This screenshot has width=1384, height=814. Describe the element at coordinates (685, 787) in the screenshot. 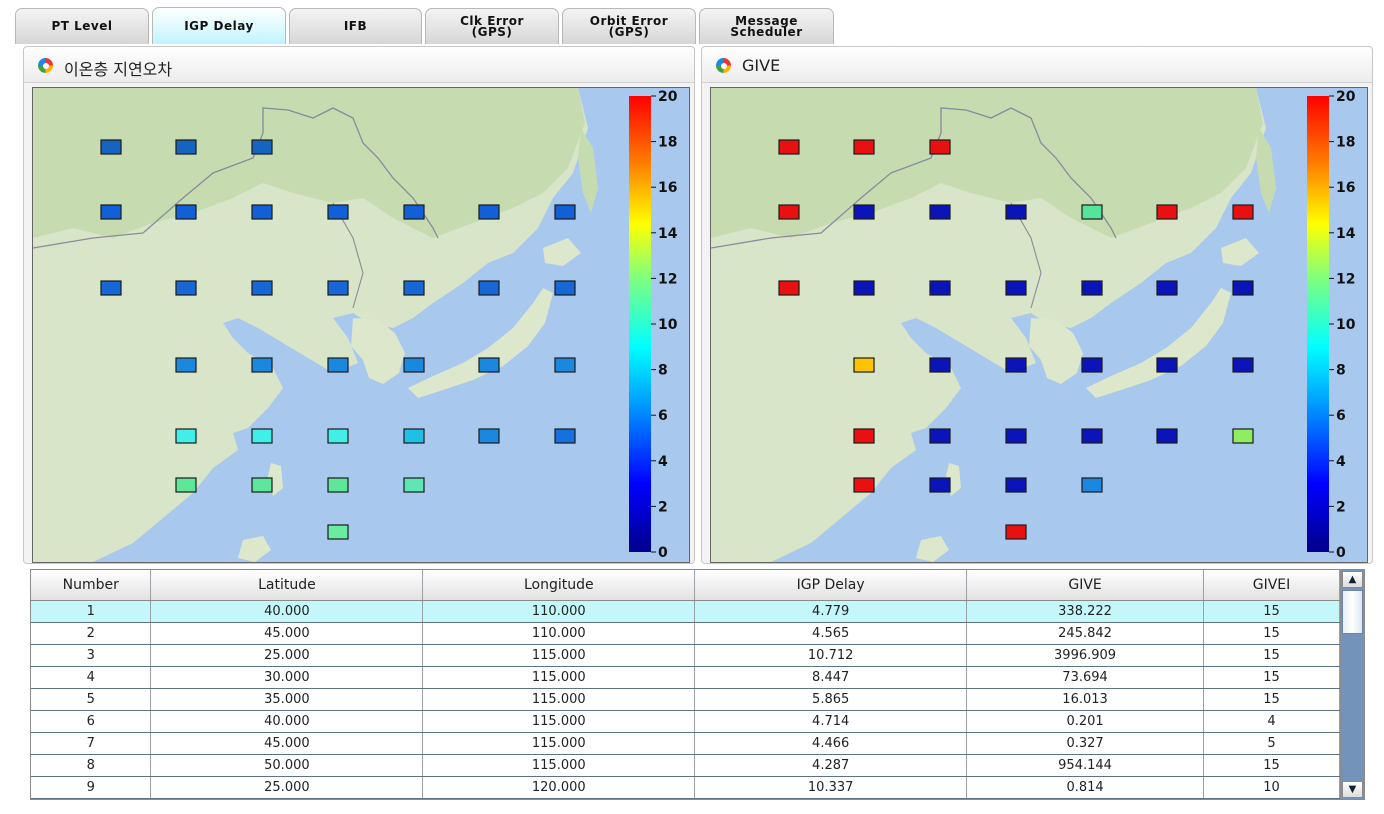

I see `table-row: 9 25.000 120.000 10.337 0.814 10` at that location.